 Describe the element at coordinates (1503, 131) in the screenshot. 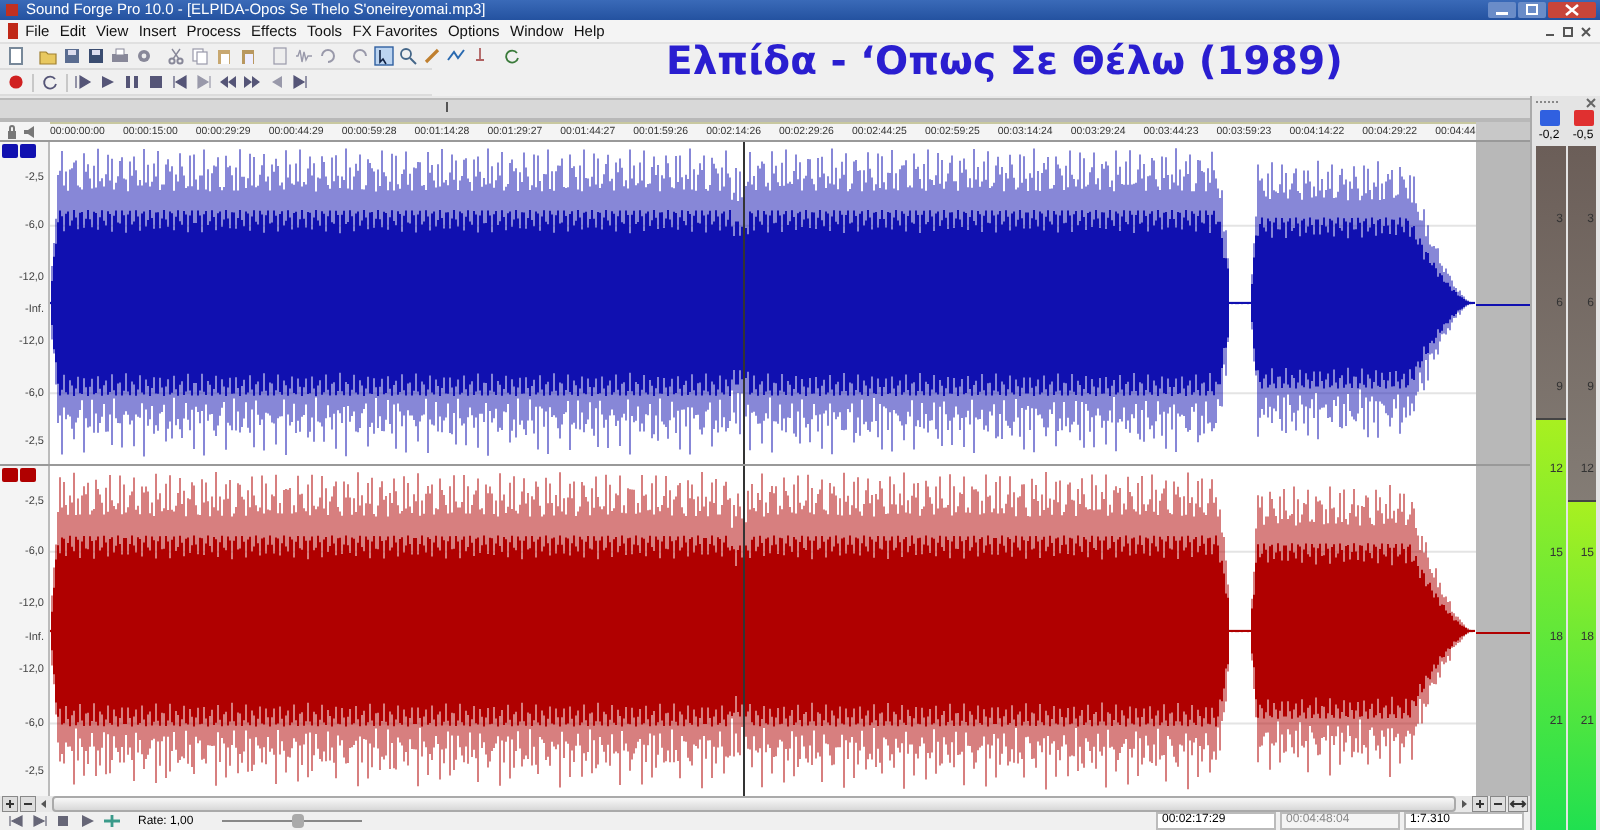

I see `ruler-end-strip` at that location.